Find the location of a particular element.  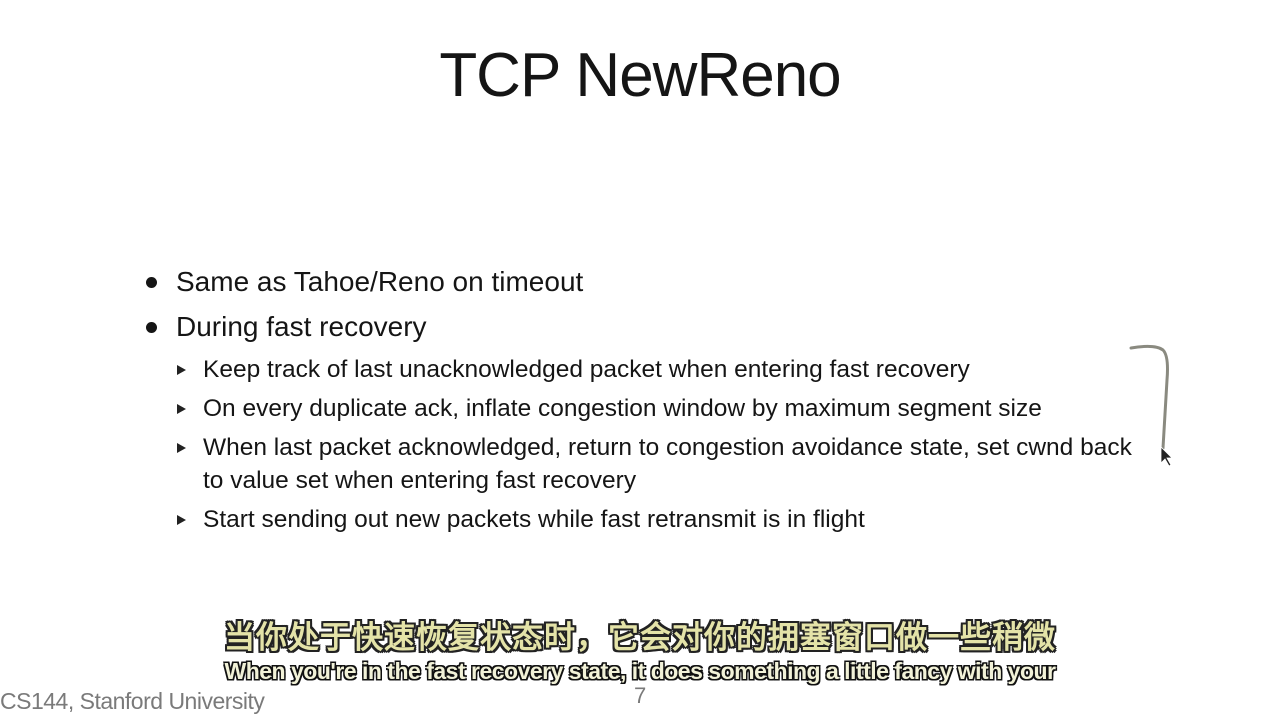

slide-title: TCP NewReno is located at coordinates (640, 75).